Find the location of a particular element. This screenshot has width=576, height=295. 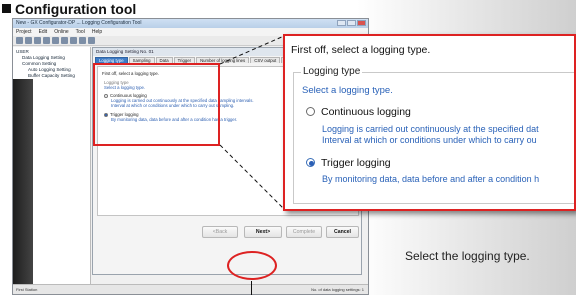

background-photo-strip is located at coordinates (23, 182).